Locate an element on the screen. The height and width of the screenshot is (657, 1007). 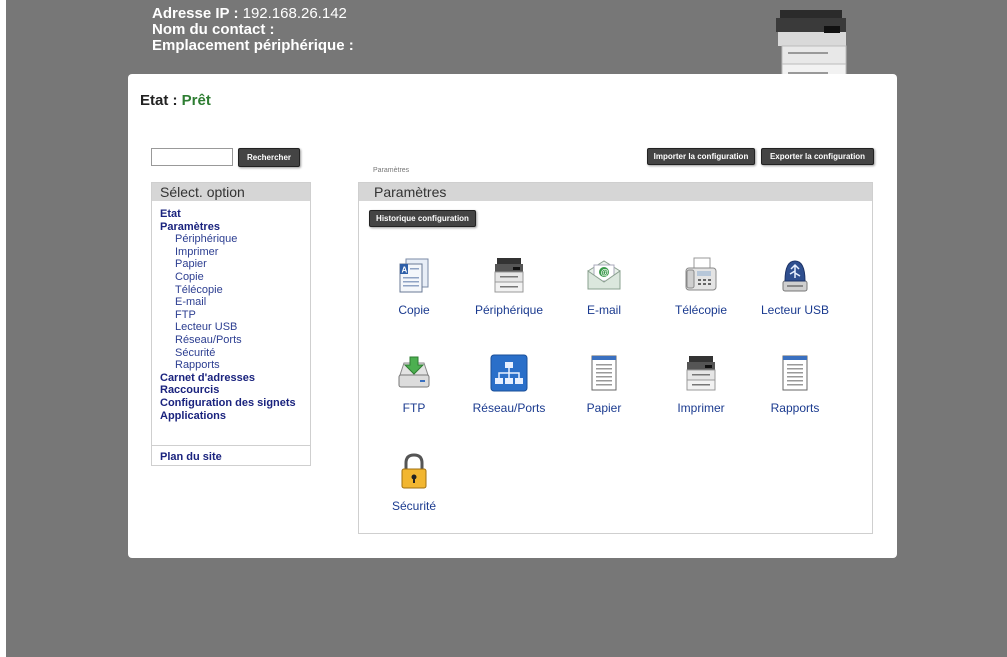
tile-label: FTP is located at coordinates (414, 408).